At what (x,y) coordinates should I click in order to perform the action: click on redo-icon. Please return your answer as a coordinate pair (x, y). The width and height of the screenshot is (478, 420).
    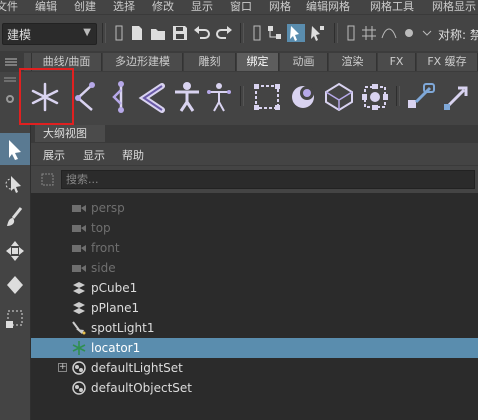
    Looking at the image, I should click on (224, 33).